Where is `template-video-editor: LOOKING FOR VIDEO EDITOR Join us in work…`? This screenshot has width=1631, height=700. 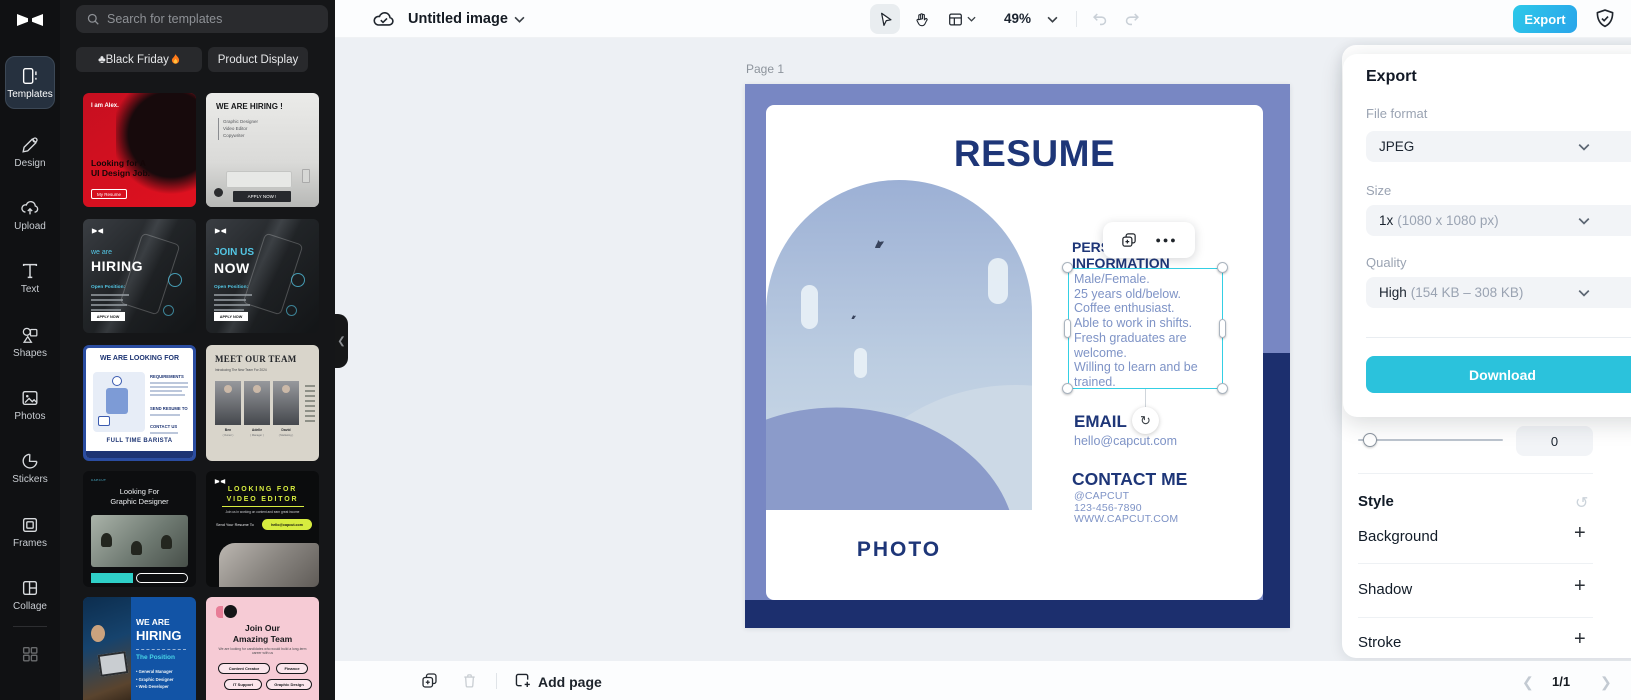 template-video-editor: LOOKING FOR VIDEO EDITOR Join us in work… is located at coordinates (262, 529).